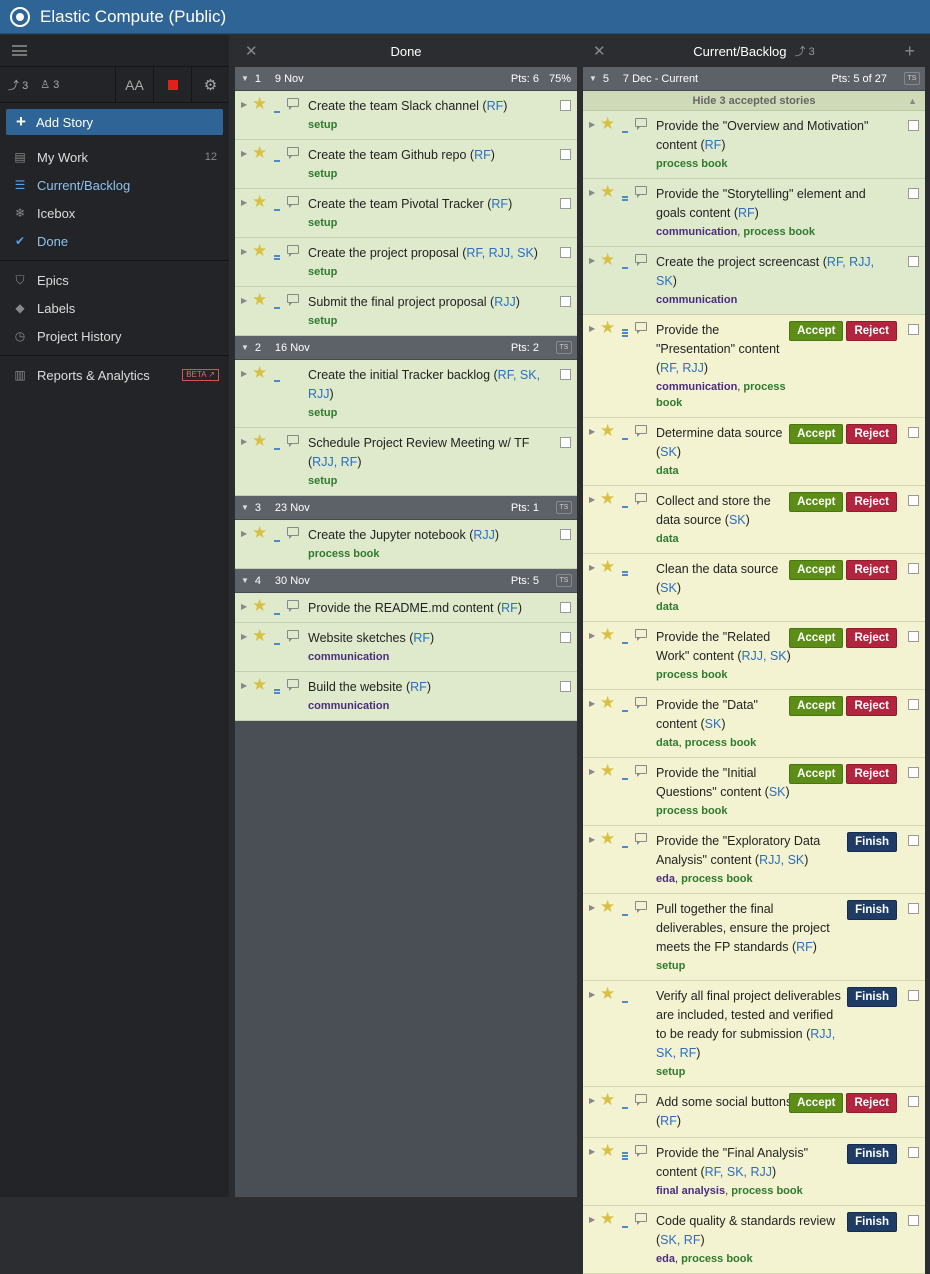 This screenshot has height=1274, width=930. Describe the element at coordinates (406, 79) in the screenshot. I see `iteration-header: ▼ 1 9 Nov Pts: 6 75%` at that location.